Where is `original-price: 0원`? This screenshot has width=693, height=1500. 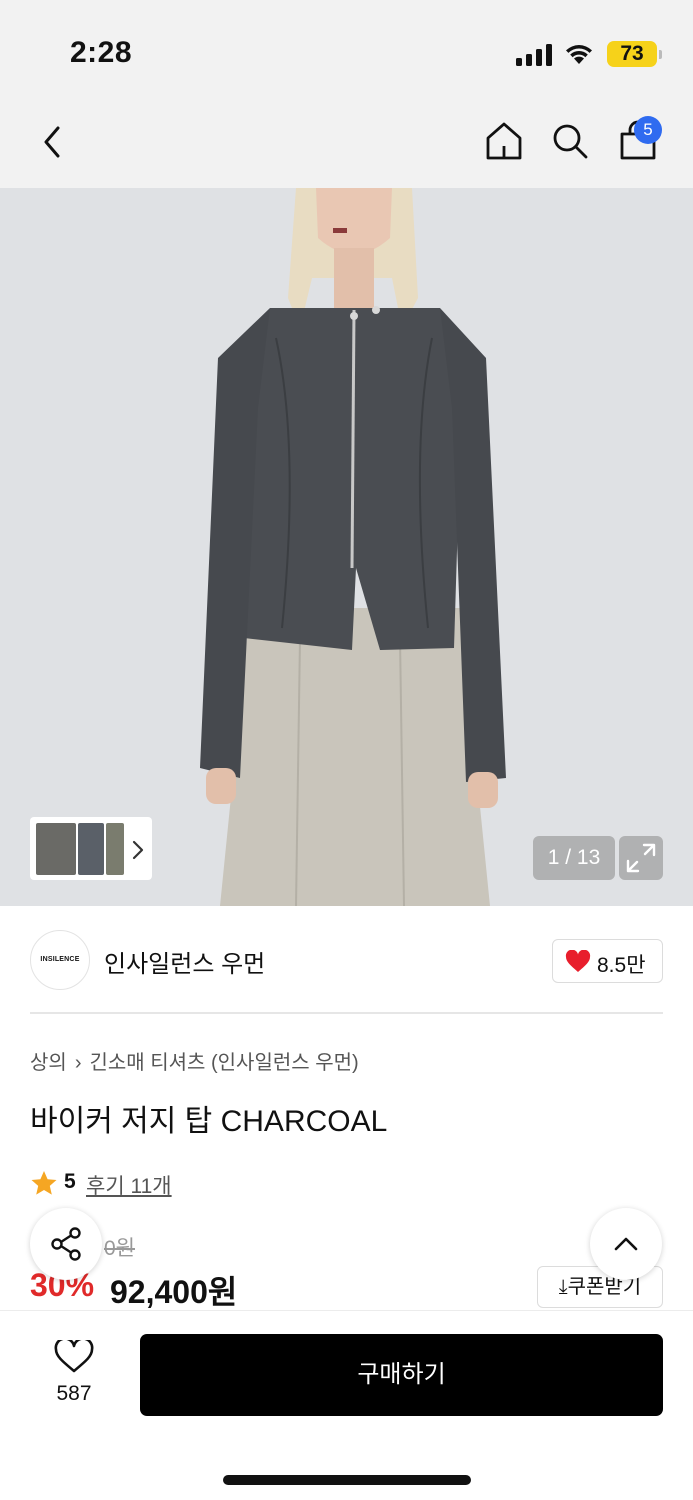 original-price: 0원 is located at coordinates (119, 1248).